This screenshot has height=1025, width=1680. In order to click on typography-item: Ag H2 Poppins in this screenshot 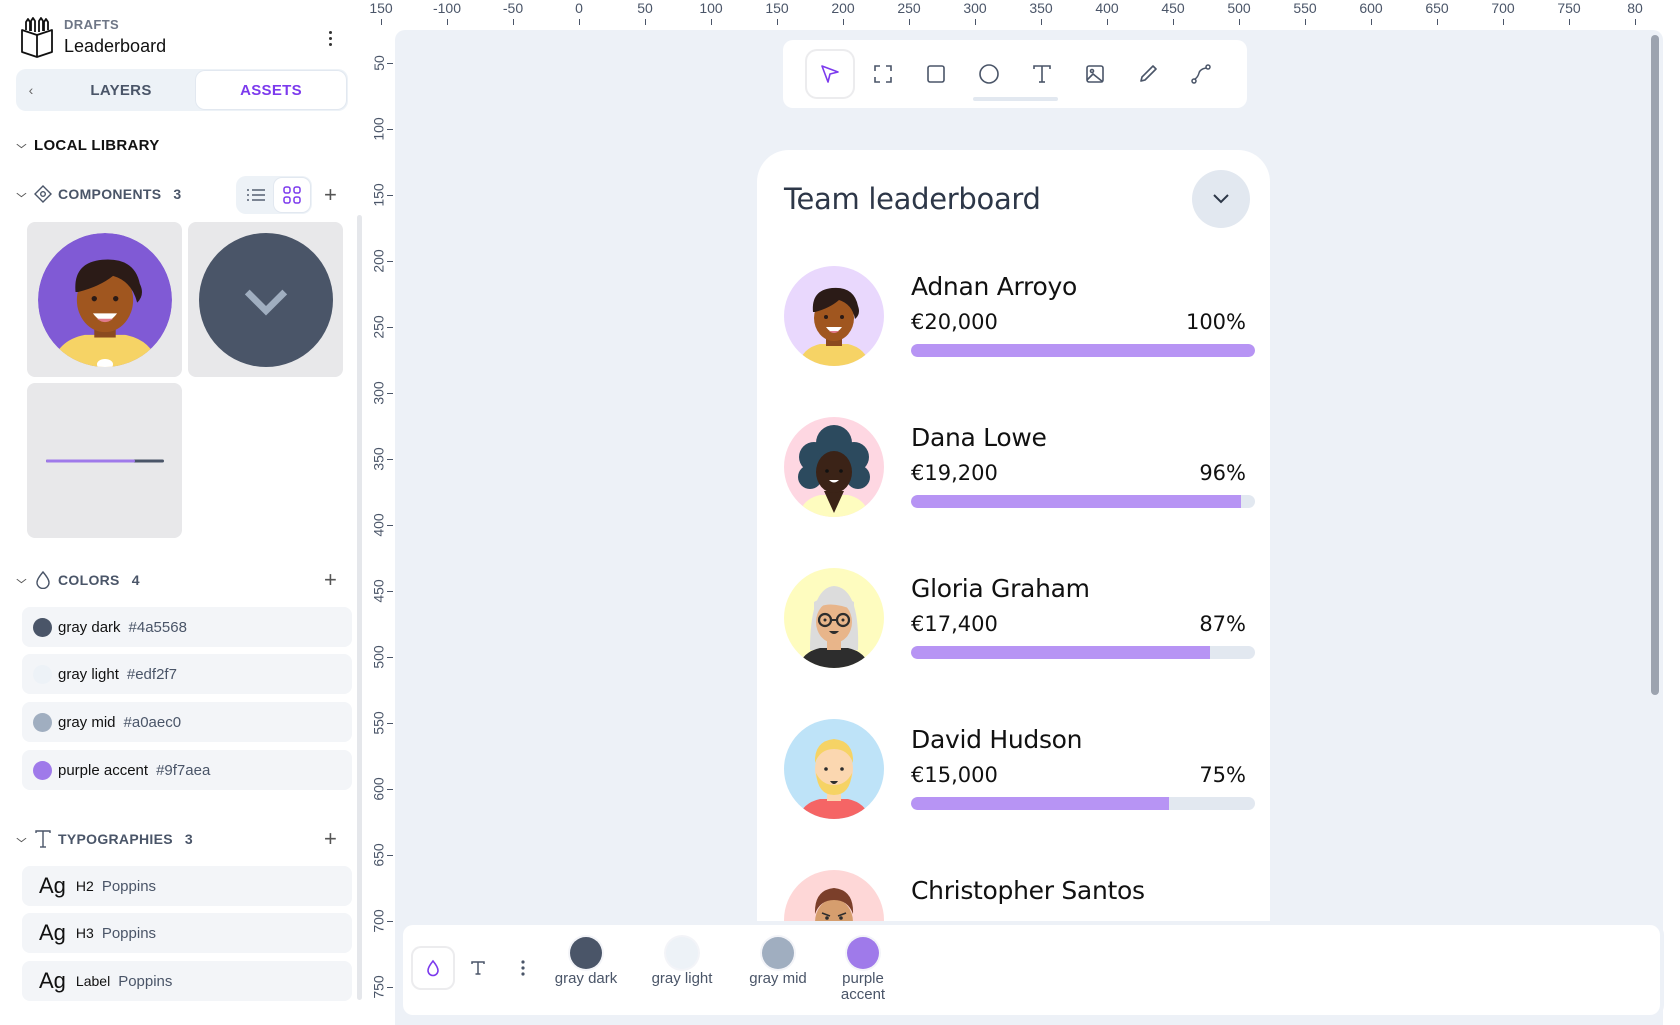, I will do `click(187, 886)`.